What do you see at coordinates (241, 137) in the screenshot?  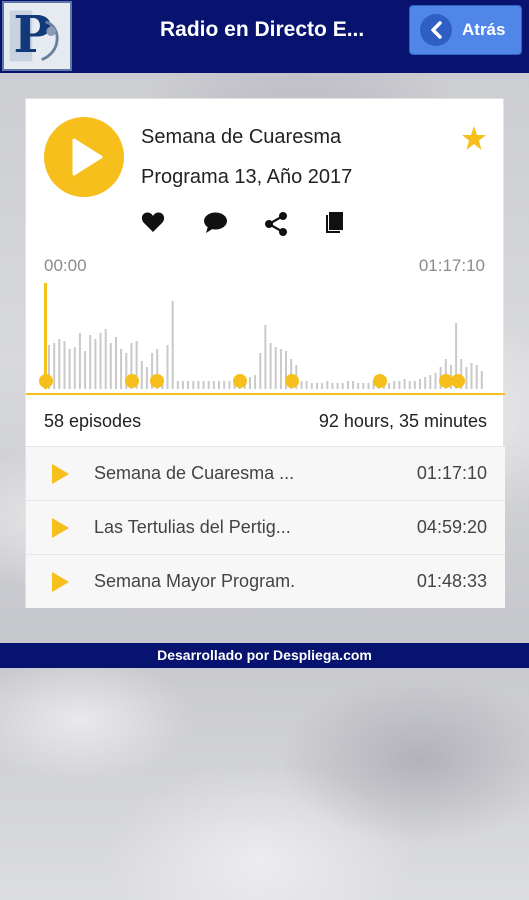 I see `episode-title: Semana de Cuaresma` at bounding box center [241, 137].